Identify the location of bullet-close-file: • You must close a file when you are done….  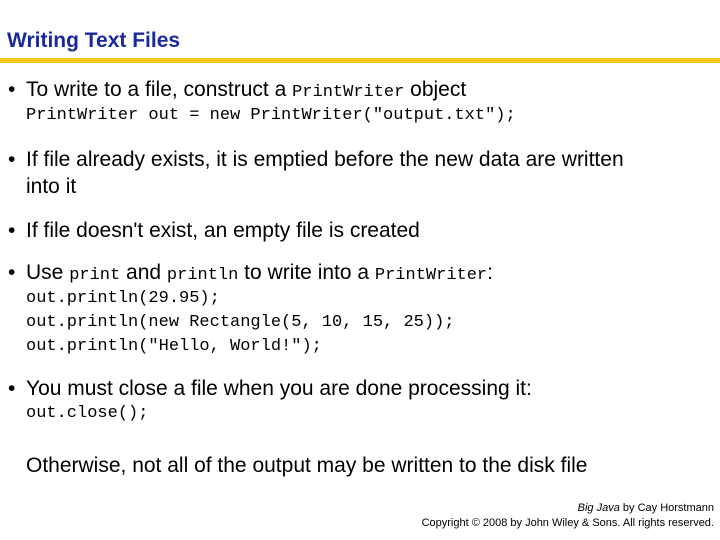
(270, 388).